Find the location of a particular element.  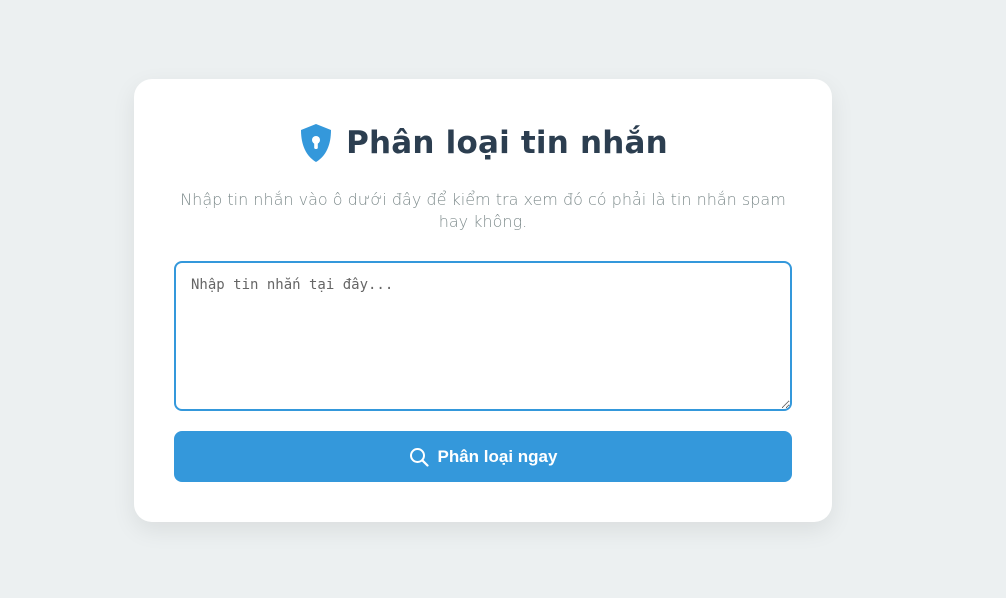

classify-button-label: Phân loại ngay is located at coordinates (497, 456).